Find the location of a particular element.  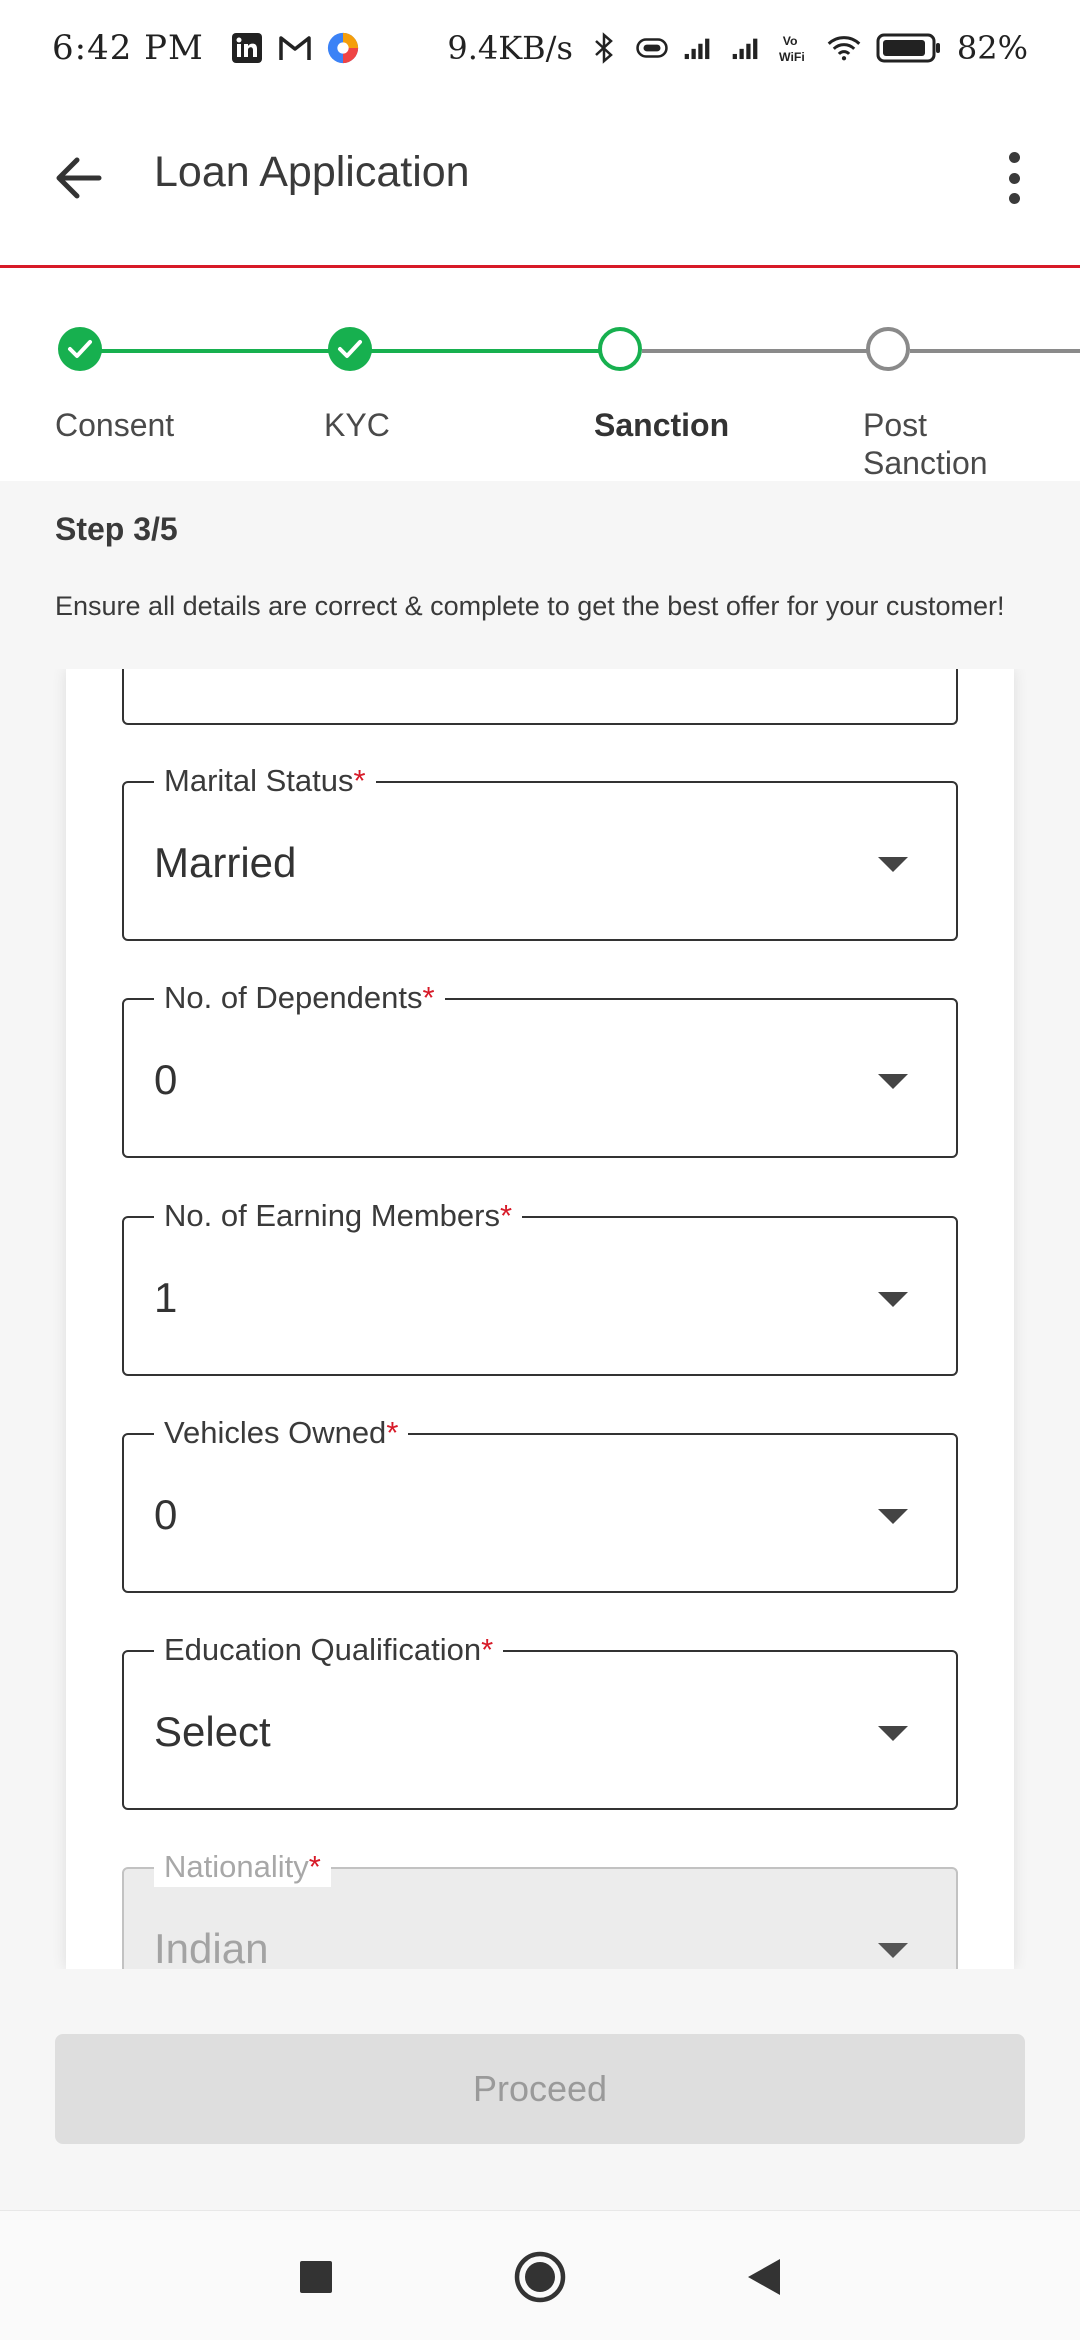

step-label-kyc: KYC is located at coordinates (357, 425).